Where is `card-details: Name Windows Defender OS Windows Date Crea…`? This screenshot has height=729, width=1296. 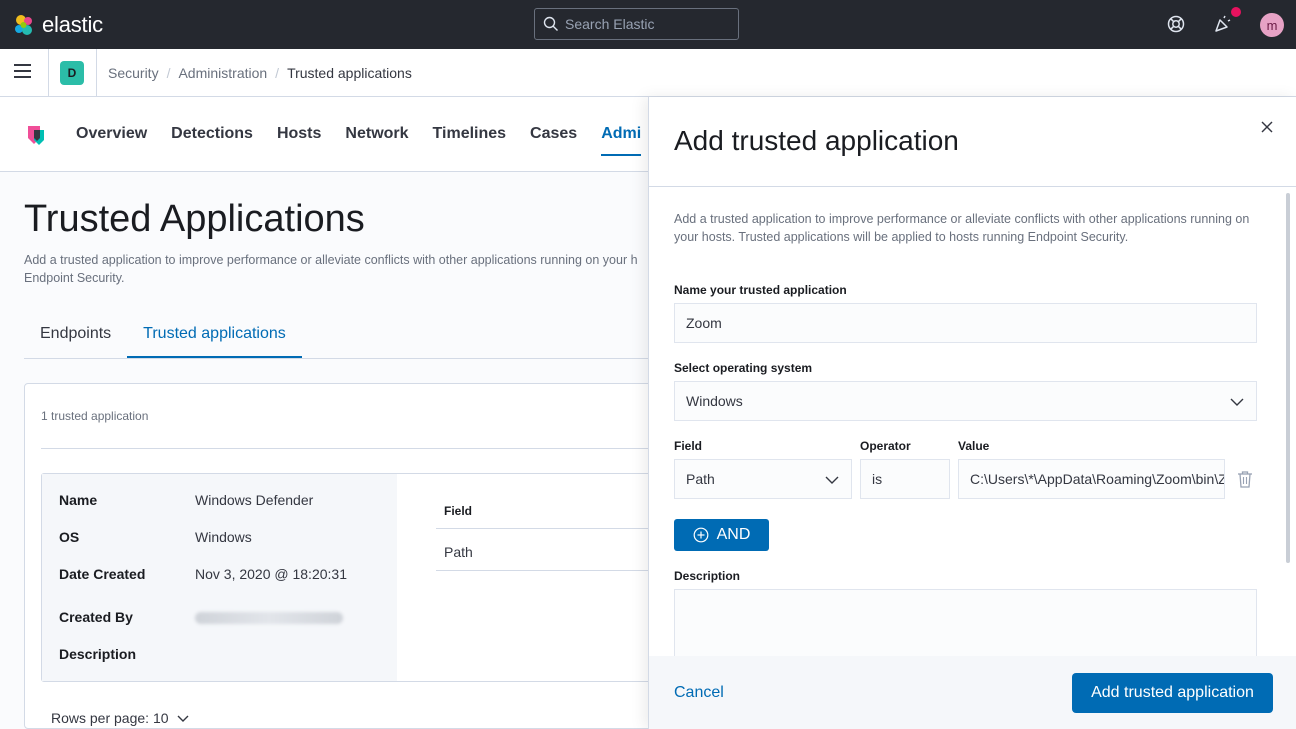
card-details: Name Windows Defender OS Windows Date Crea… is located at coordinates (219, 577).